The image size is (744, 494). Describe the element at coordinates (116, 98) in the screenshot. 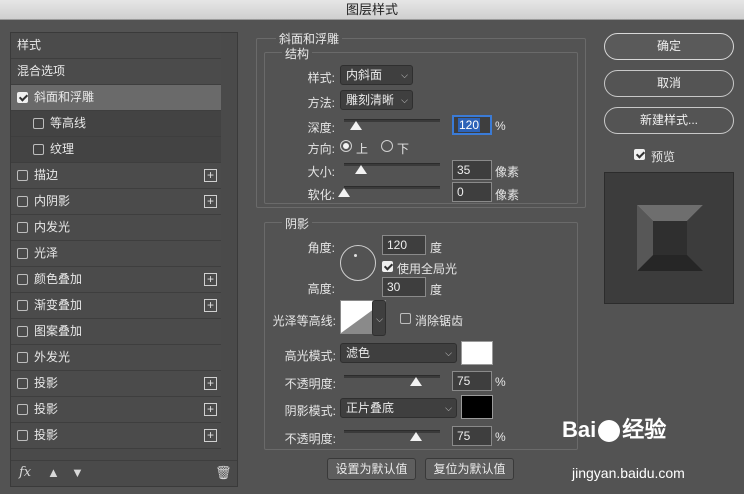

I see `style-list-item: 斜面和浮雕` at that location.